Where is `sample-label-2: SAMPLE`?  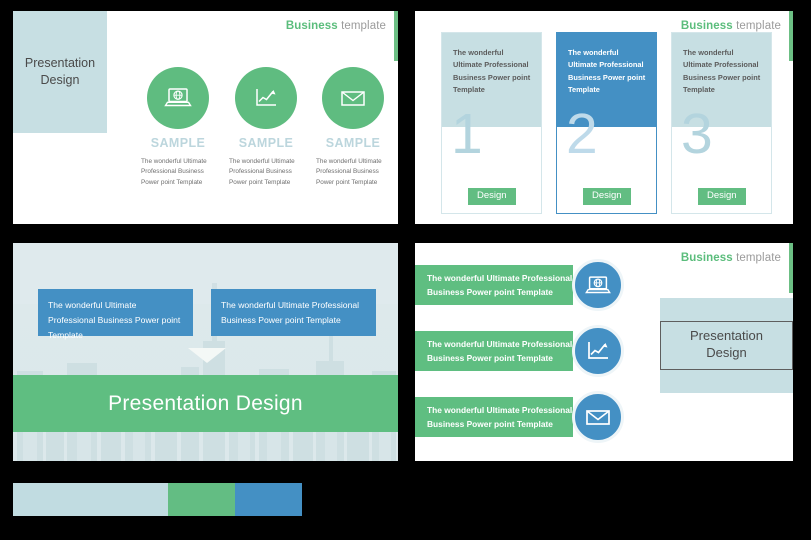
sample-label-2: SAMPLE is located at coordinates (266, 143).